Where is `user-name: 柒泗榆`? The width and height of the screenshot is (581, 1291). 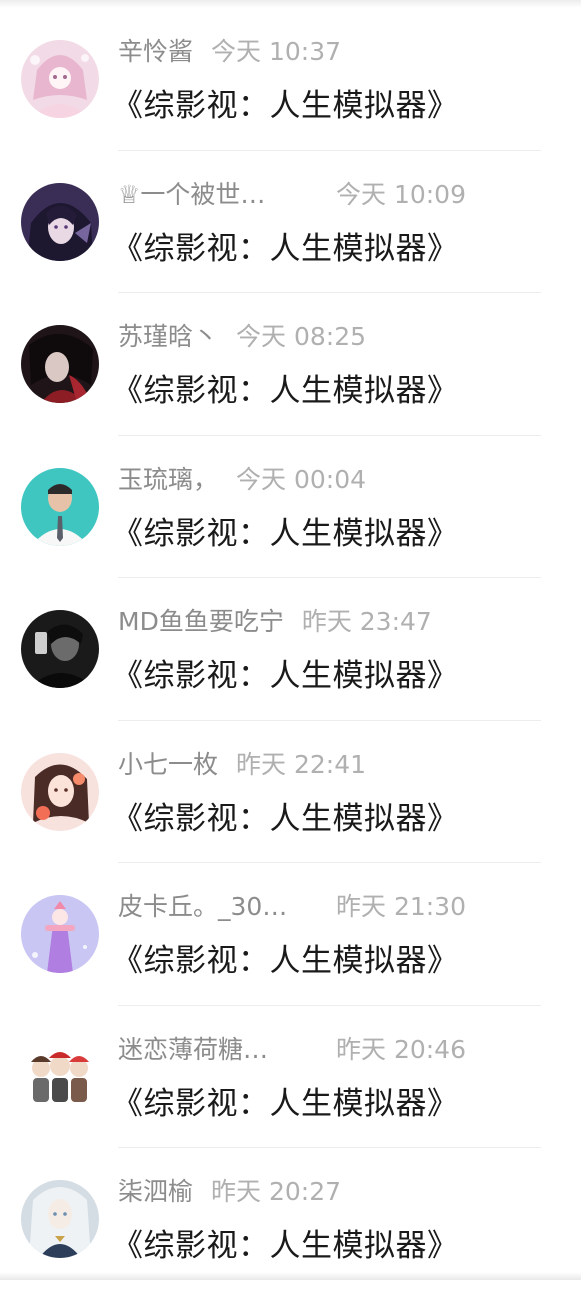
user-name: 柒泗榆 is located at coordinates (155, 1192).